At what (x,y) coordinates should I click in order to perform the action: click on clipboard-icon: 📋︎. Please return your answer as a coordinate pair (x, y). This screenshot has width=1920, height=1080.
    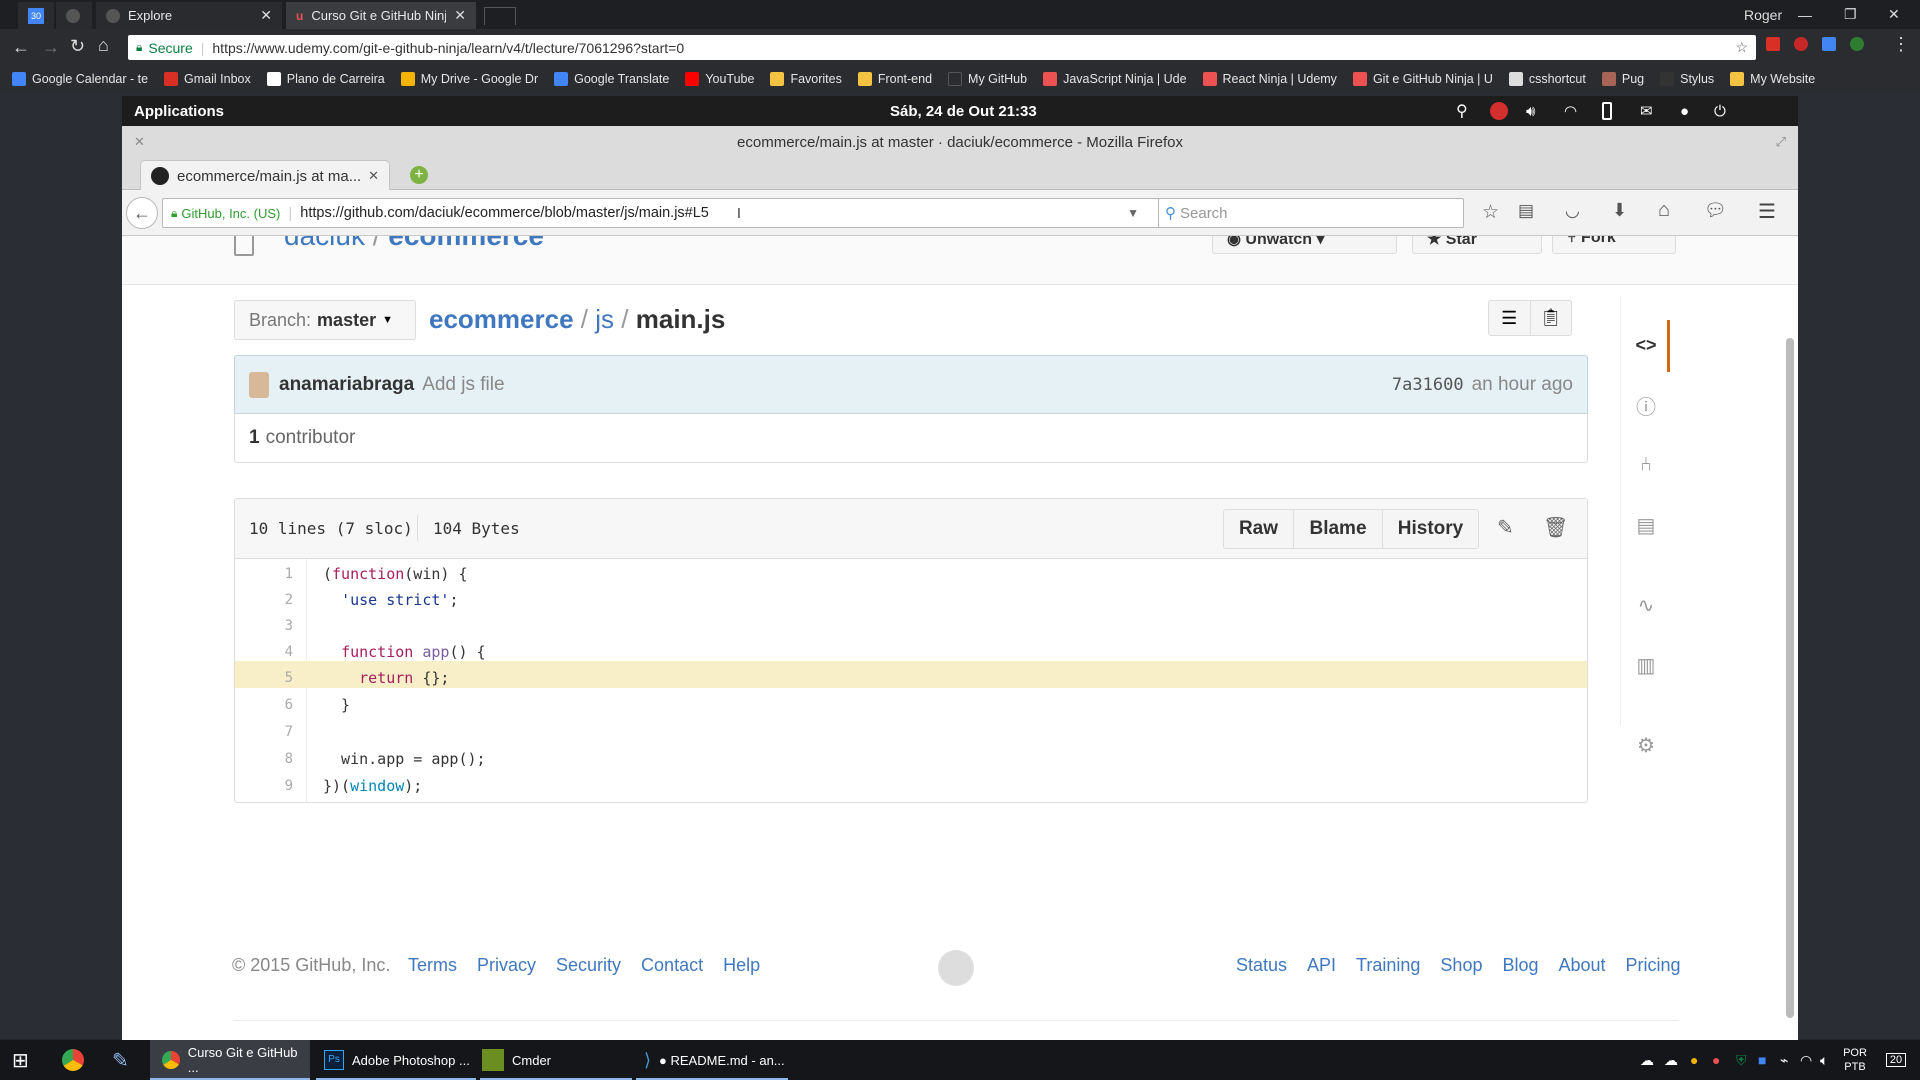
    Looking at the image, I should click on (1551, 318).